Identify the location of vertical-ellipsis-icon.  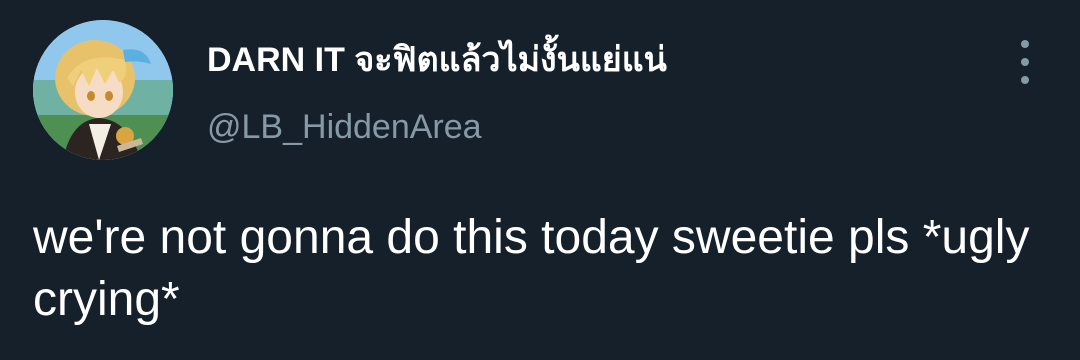
(1025, 62).